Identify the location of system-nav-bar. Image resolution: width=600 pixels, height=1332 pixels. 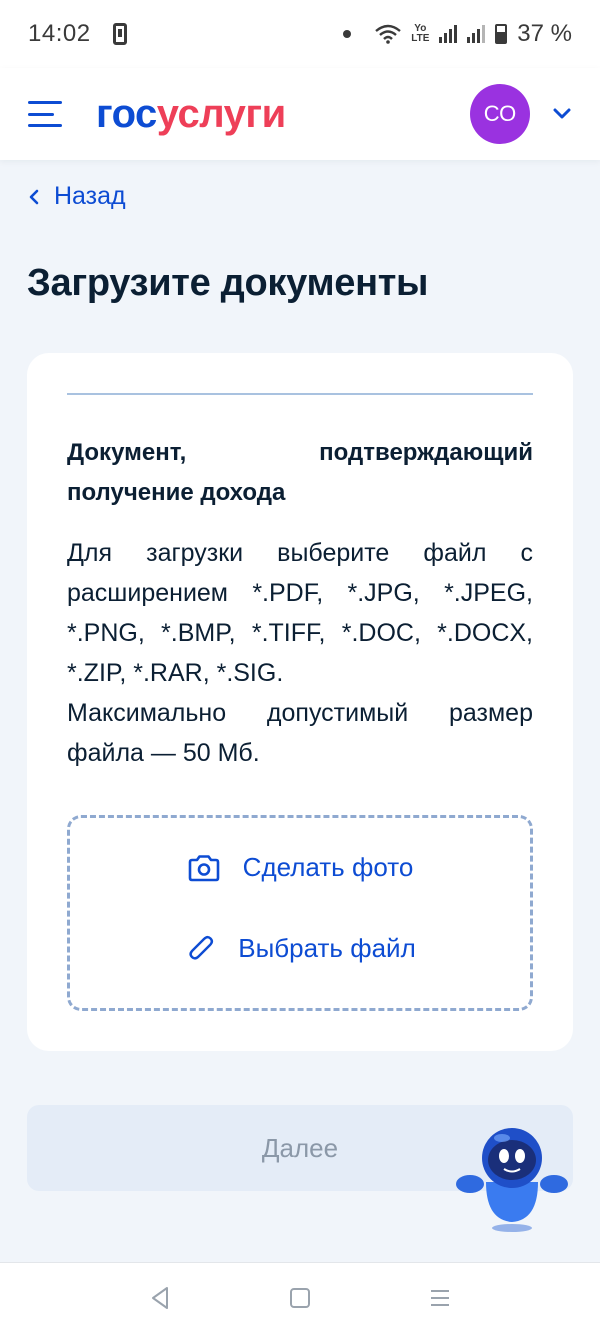
(300, 1297).